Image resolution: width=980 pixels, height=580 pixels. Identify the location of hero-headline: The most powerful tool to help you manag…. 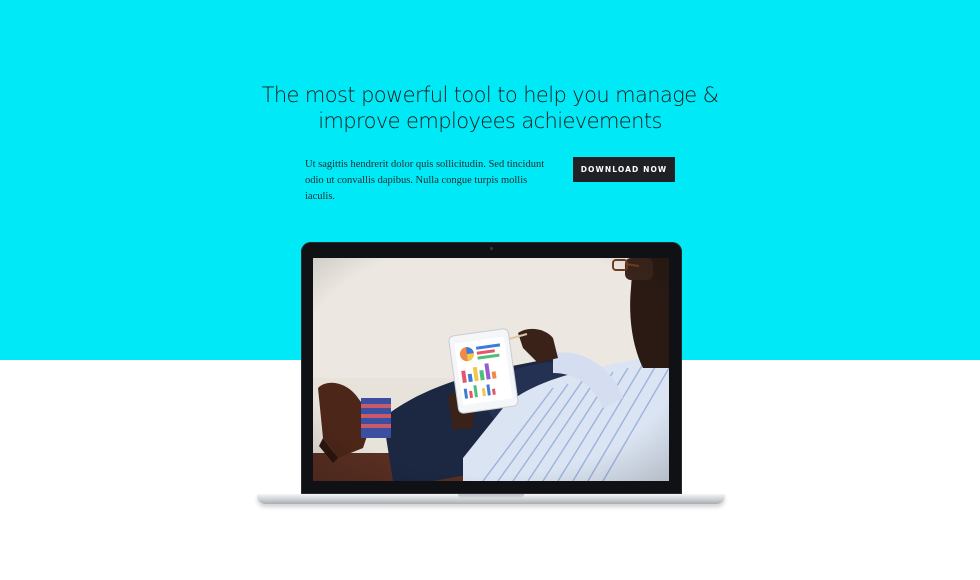
(490, 108).